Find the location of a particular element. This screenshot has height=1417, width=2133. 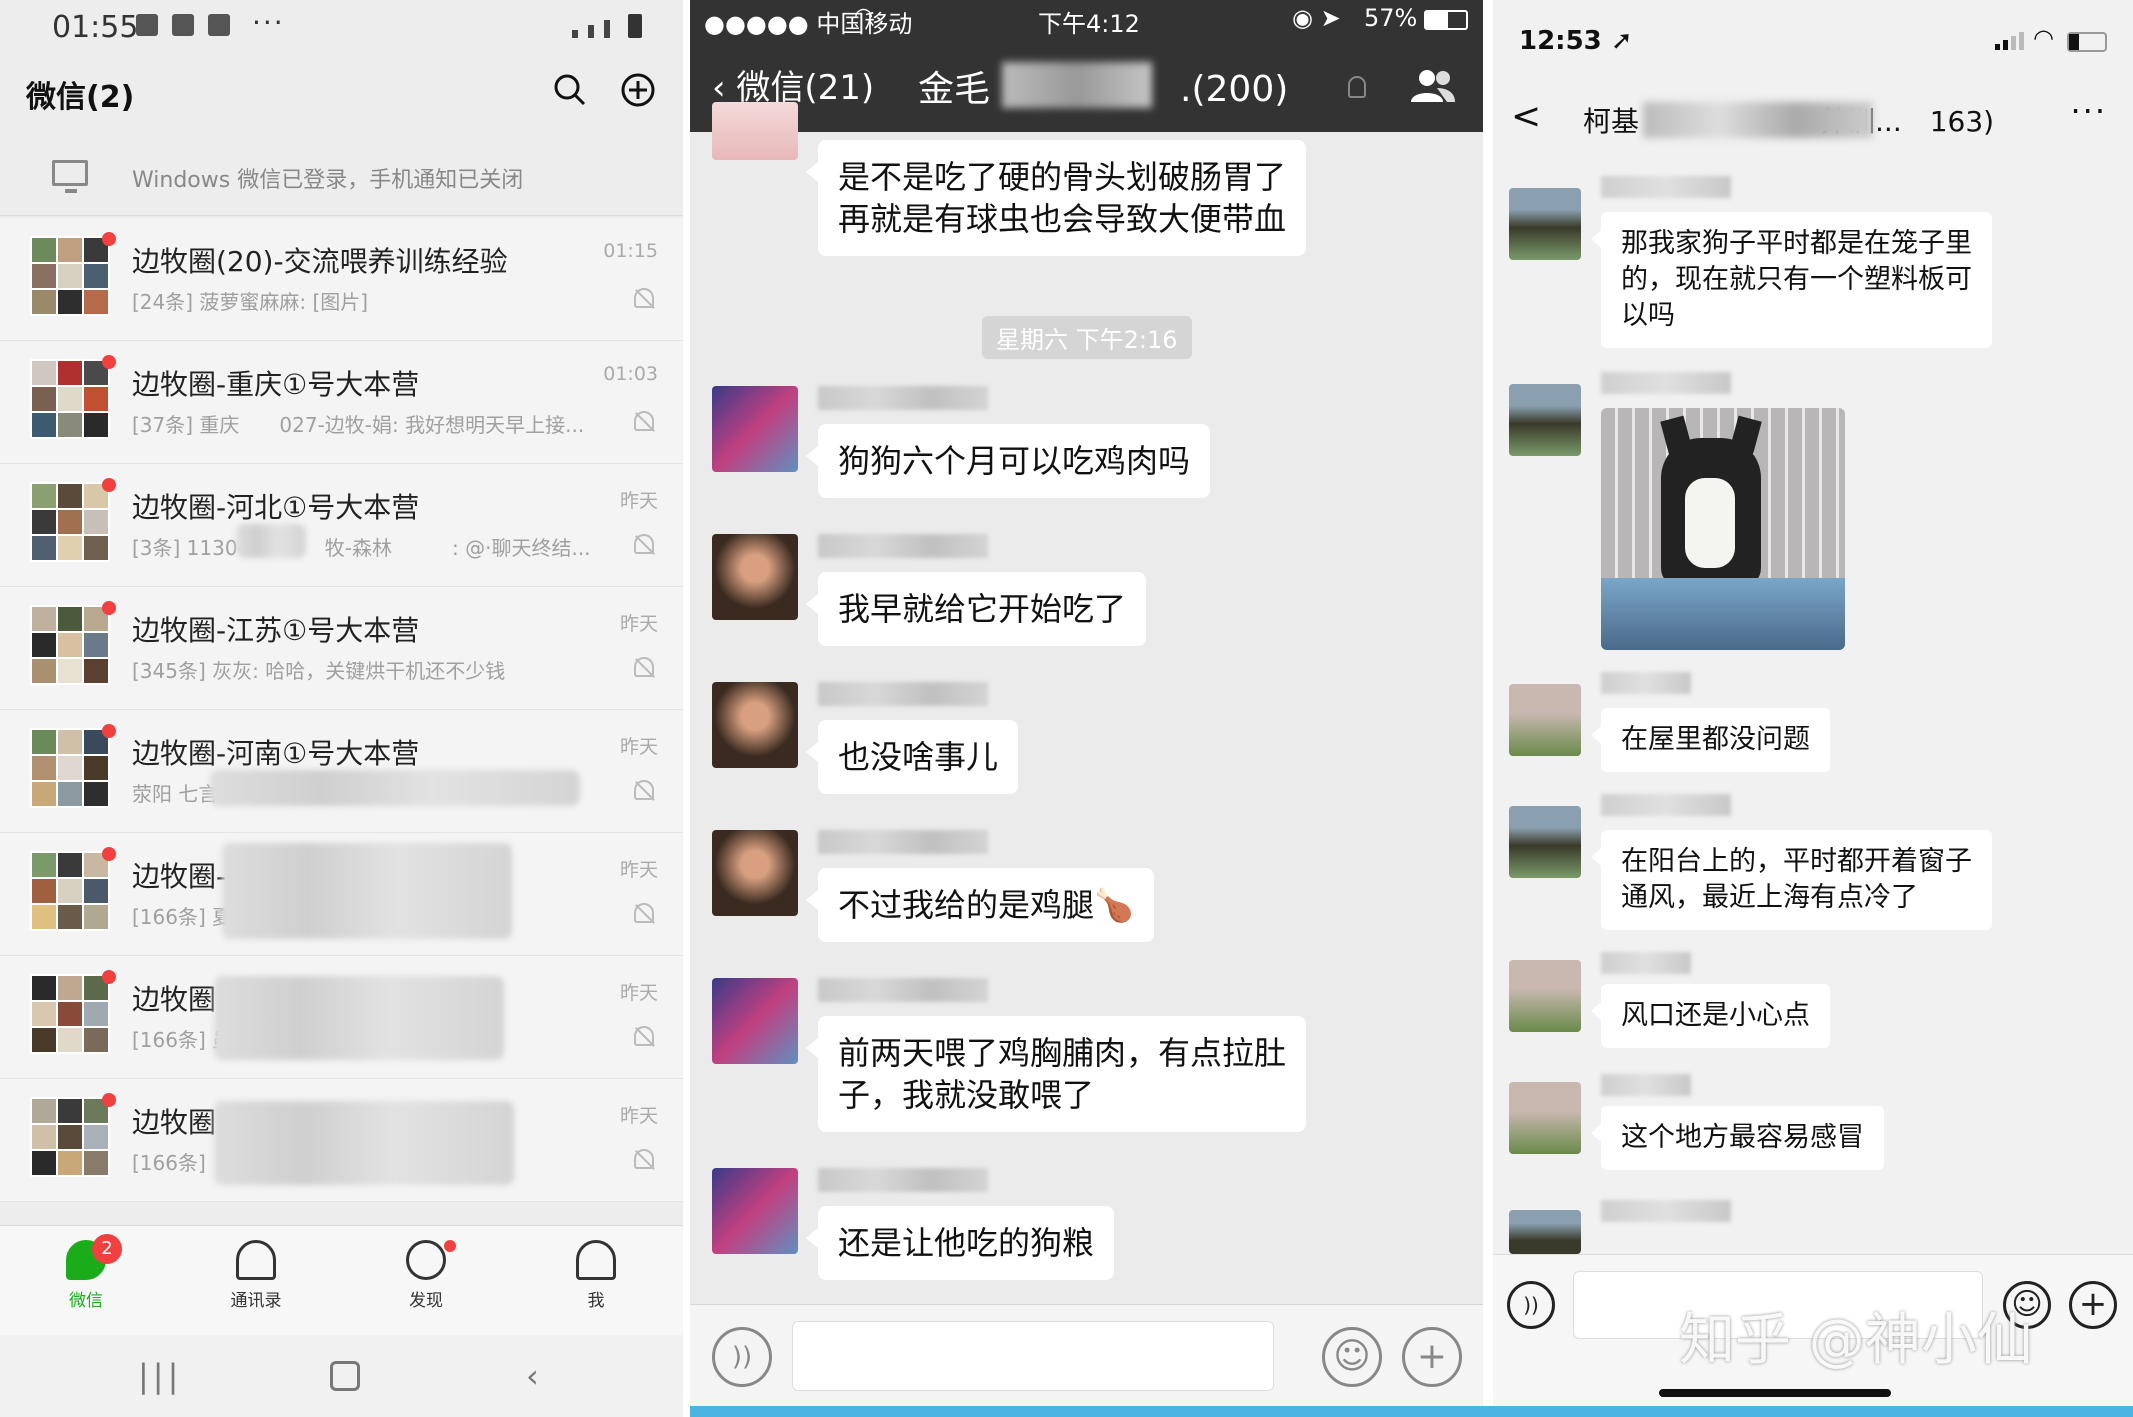

chat-row: 边牧圈- [166条] 夏 昨天 is located at coordinates (345, 894).